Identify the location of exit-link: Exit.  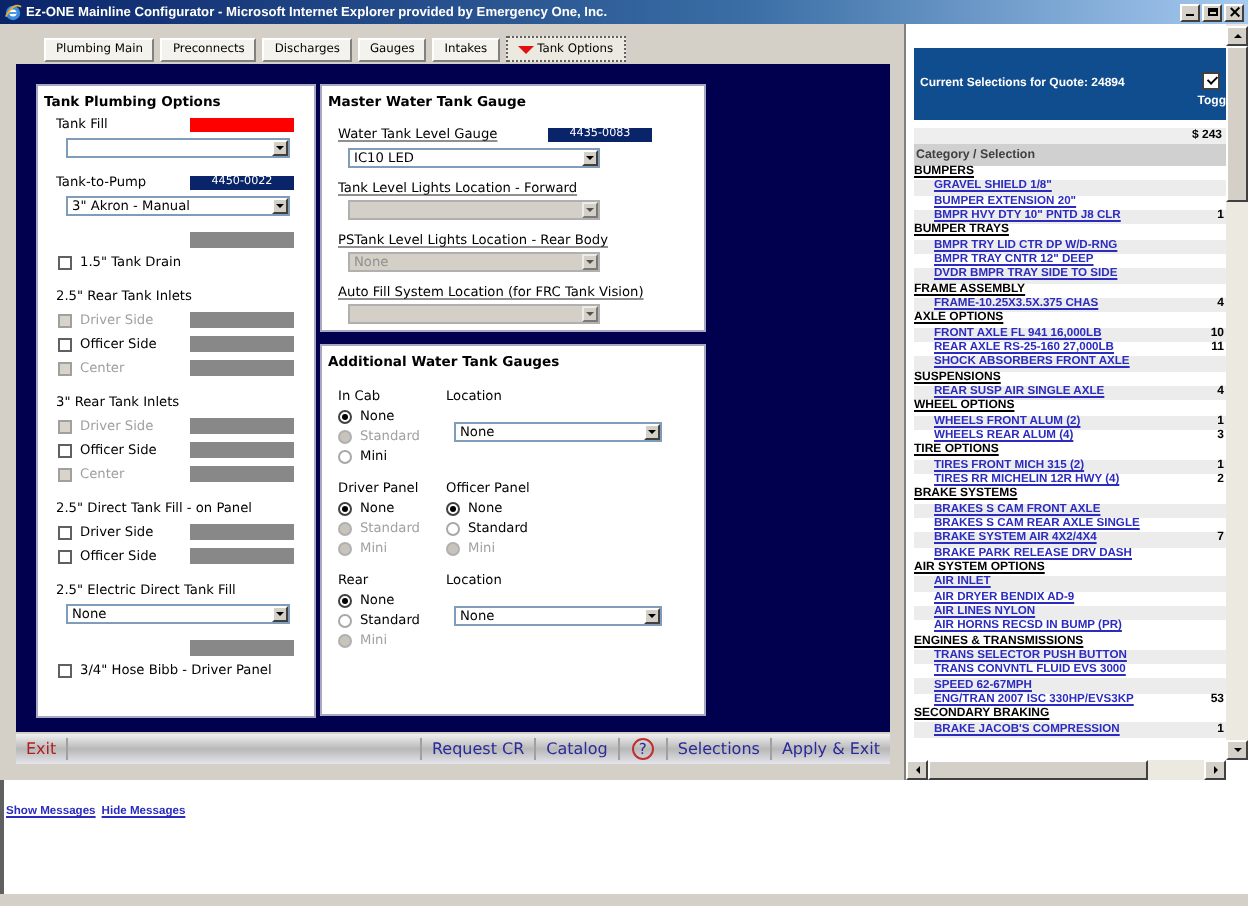
(41, 749).